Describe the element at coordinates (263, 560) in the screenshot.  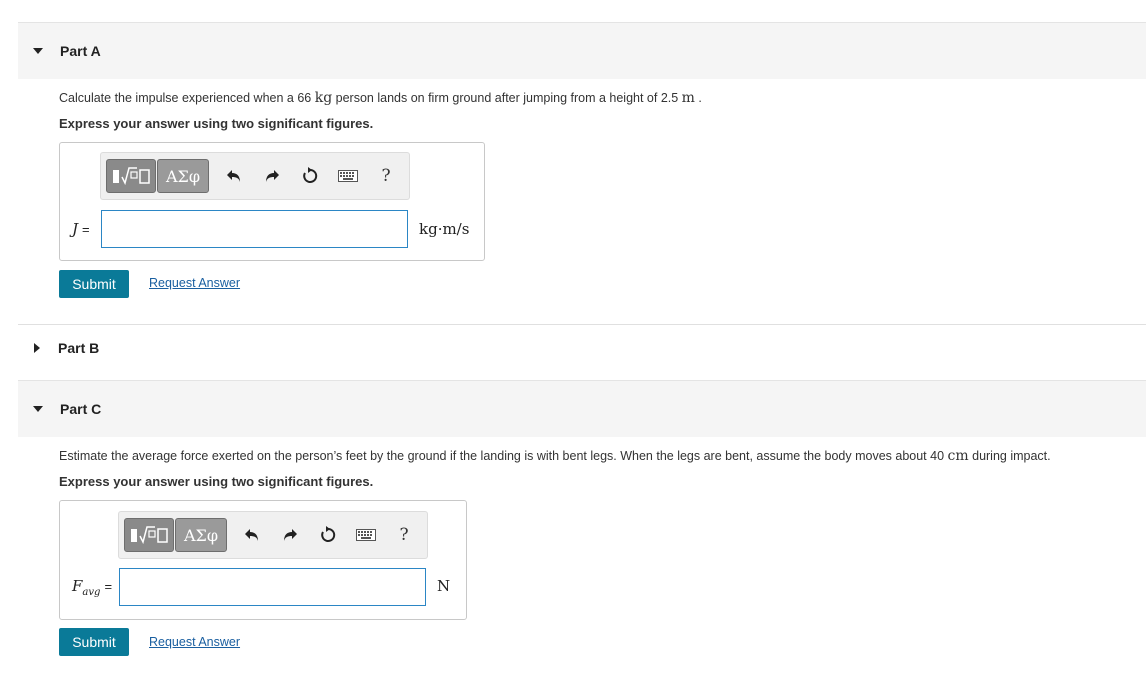
I see `part-c-answer-box: ΑΣφ ? Favg = N` at that location.